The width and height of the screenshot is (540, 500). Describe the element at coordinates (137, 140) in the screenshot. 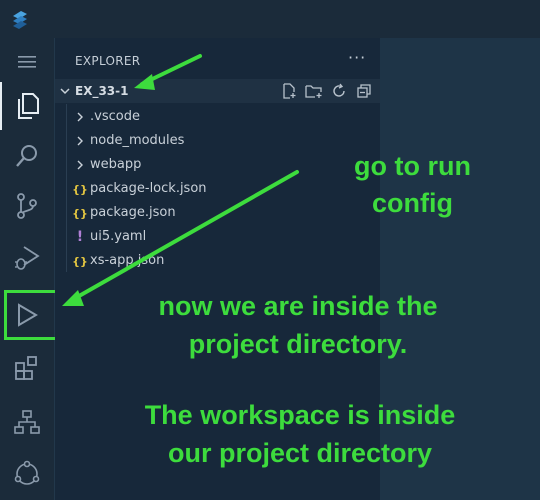

I see `tree-item-label: node_modules` at that location.